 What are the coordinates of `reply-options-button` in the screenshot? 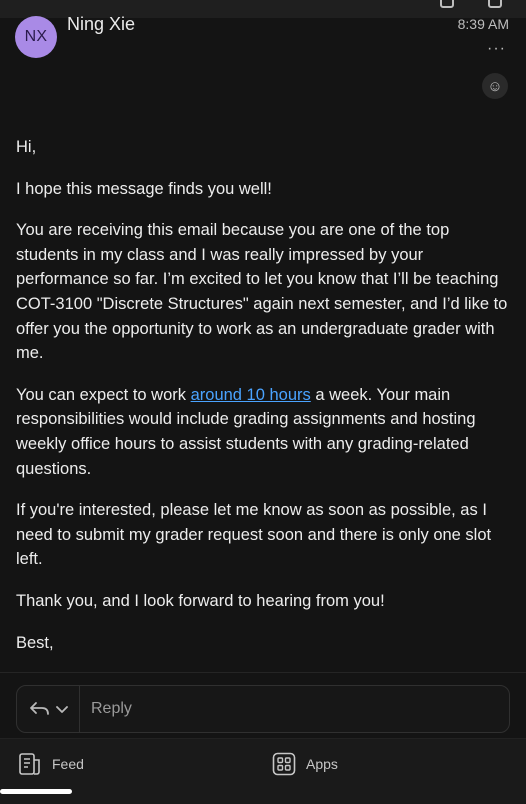 It's located at (48, 709).